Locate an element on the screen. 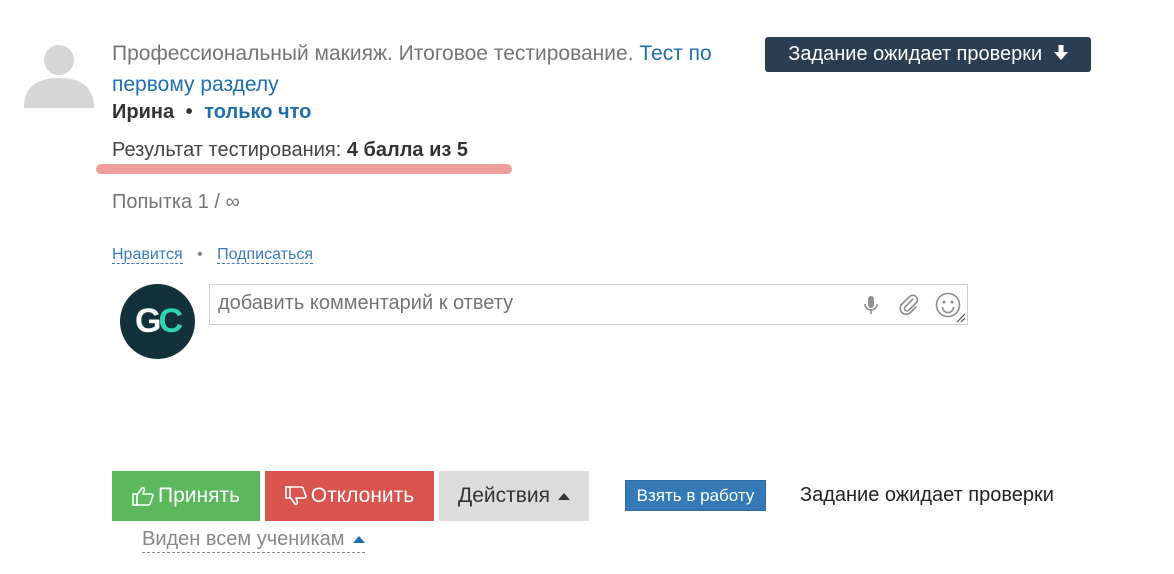  avatar-letter-g: G is located at coordinates (148, 321).